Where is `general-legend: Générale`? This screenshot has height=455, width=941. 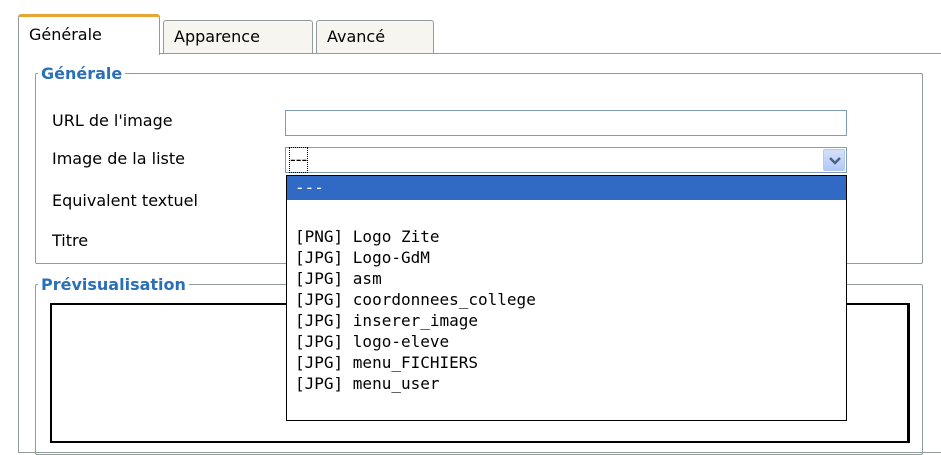 general-legend: Générale is located at coordinates (82, 73).